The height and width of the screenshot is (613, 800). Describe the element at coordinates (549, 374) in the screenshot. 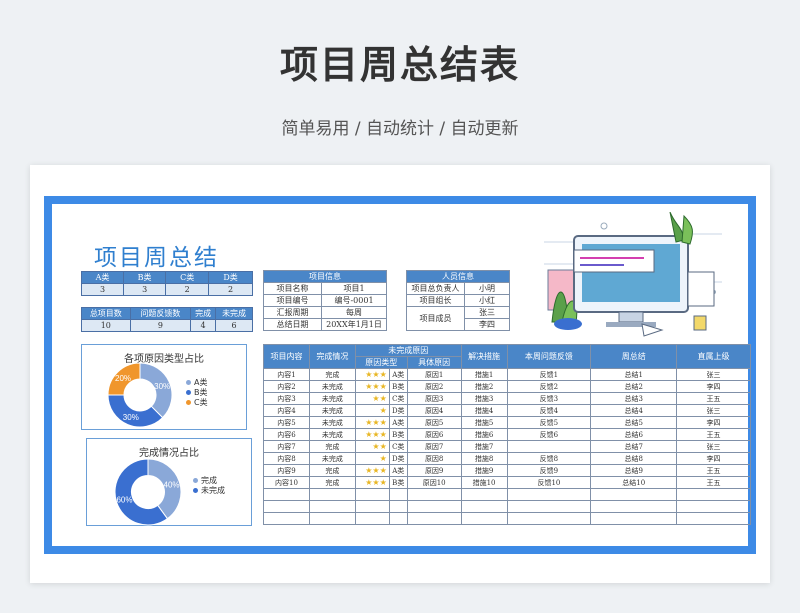

I see `table-cell: 反馈1` at that location.